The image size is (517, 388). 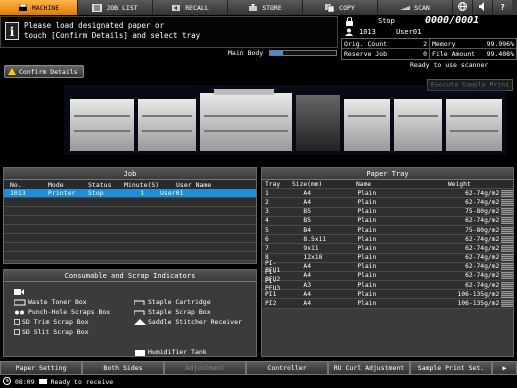 What do you see at coordinates (313, 258) in the screenshot?
I see `tray-size: 12x18` at bounding box center [313, 258].